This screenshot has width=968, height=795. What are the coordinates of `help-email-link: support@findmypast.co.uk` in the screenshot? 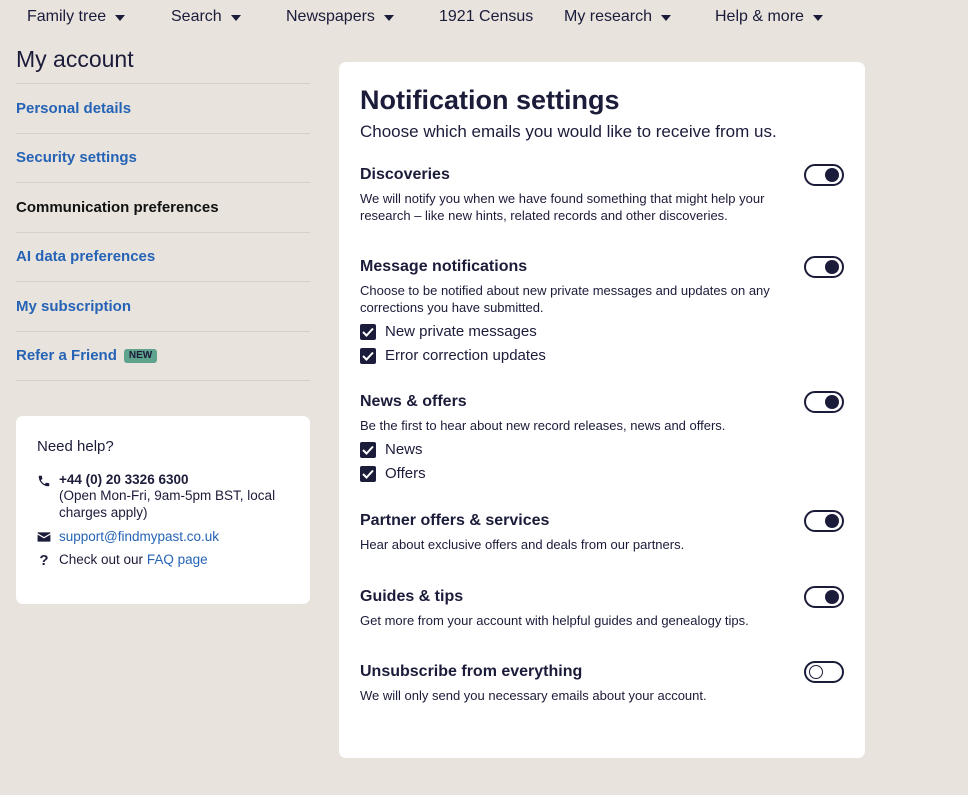 It's located at (139, 536).